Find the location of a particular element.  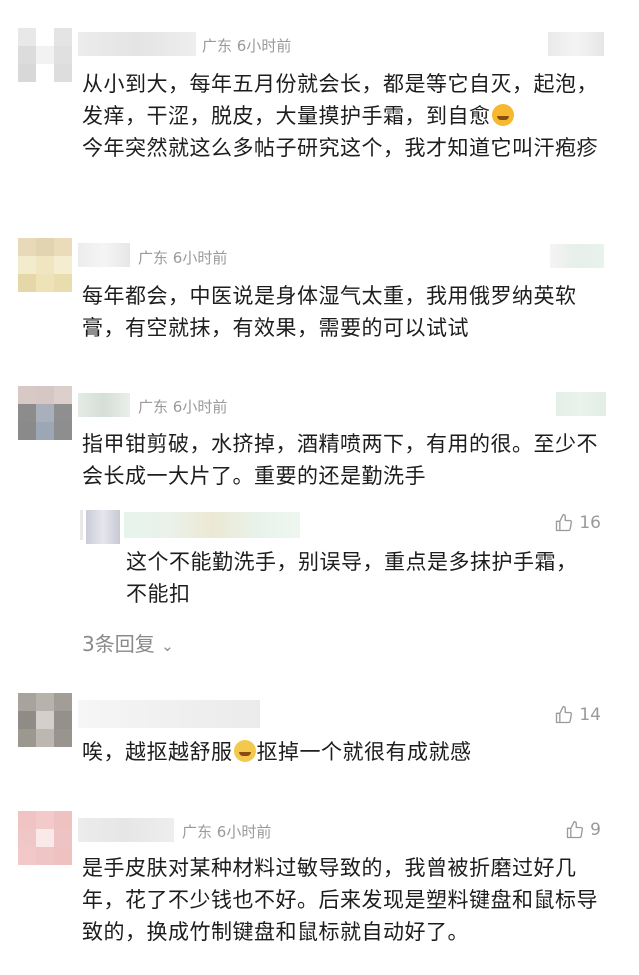

chevron-down-icon: ⌄ is located at coordinates (167, 646).